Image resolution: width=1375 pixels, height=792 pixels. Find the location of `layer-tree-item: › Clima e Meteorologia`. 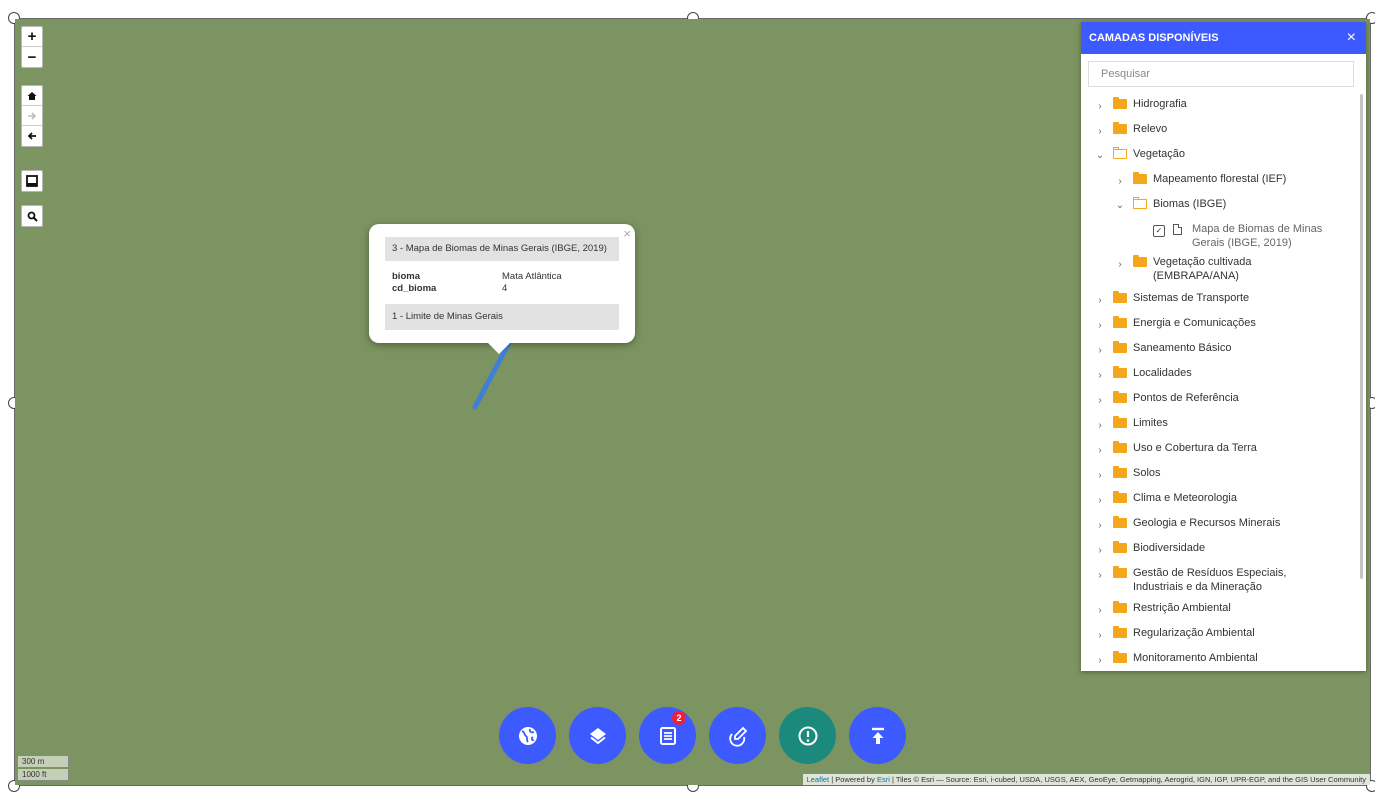

layer-tree-item: › Clima e Meteorologia is located at coordinates (1159, 501).